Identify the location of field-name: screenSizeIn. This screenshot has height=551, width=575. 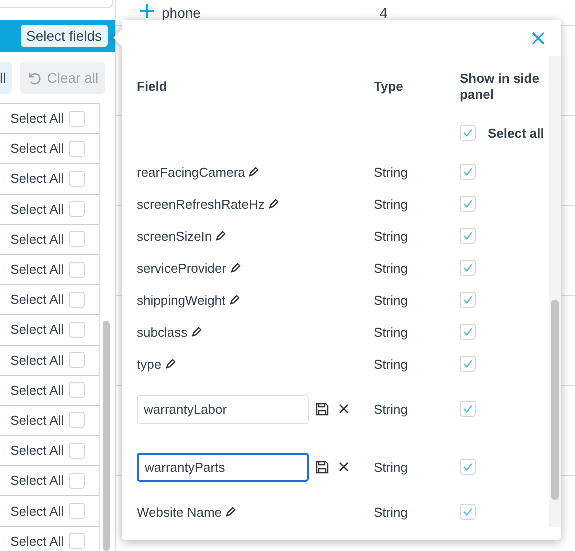
(174, 236).